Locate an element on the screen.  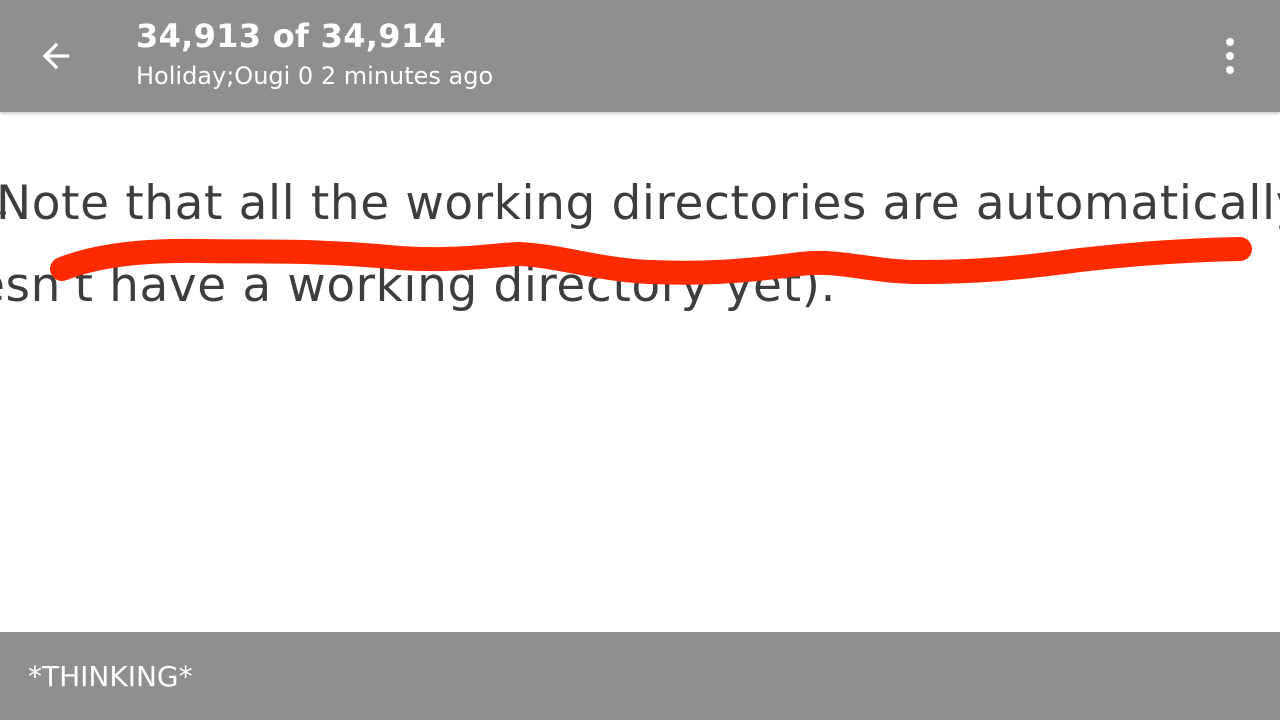
page-subtitle: Holiday;Ougi 0 2 minutes ago is located at coordinates (315, 76).